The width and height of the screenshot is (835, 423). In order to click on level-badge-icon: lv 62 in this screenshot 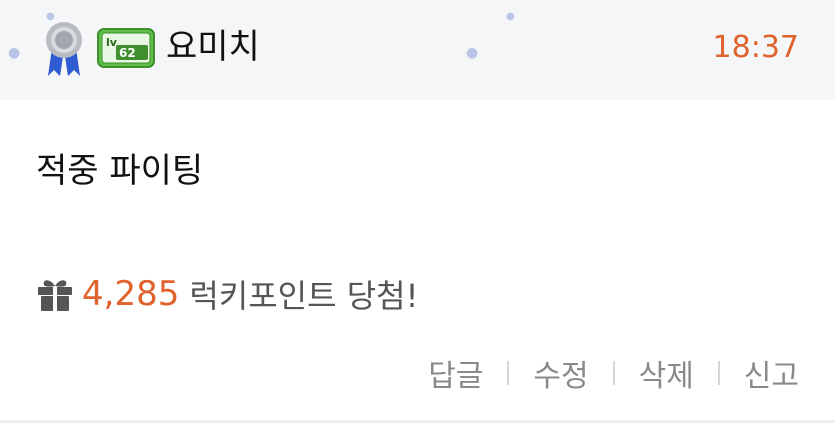, I will do `click(126, 48)`.